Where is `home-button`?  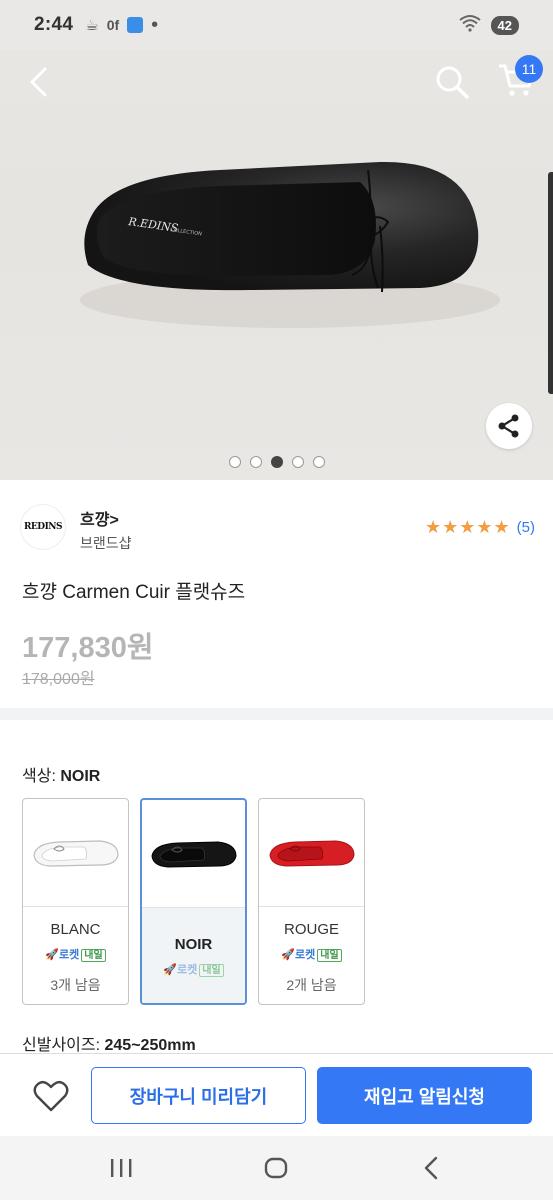
home-button is located at coordinates (276, 1168).